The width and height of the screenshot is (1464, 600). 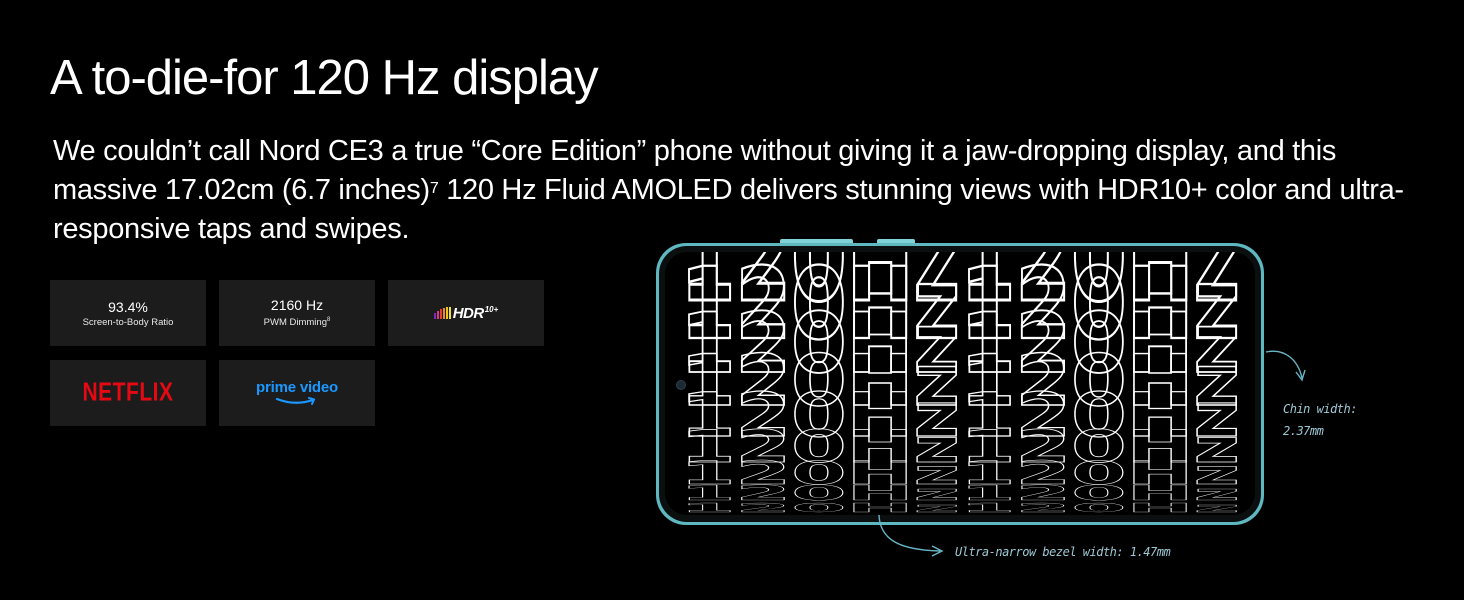 I want to click on chin-arrow-icon, so click(x=1284, y=364).